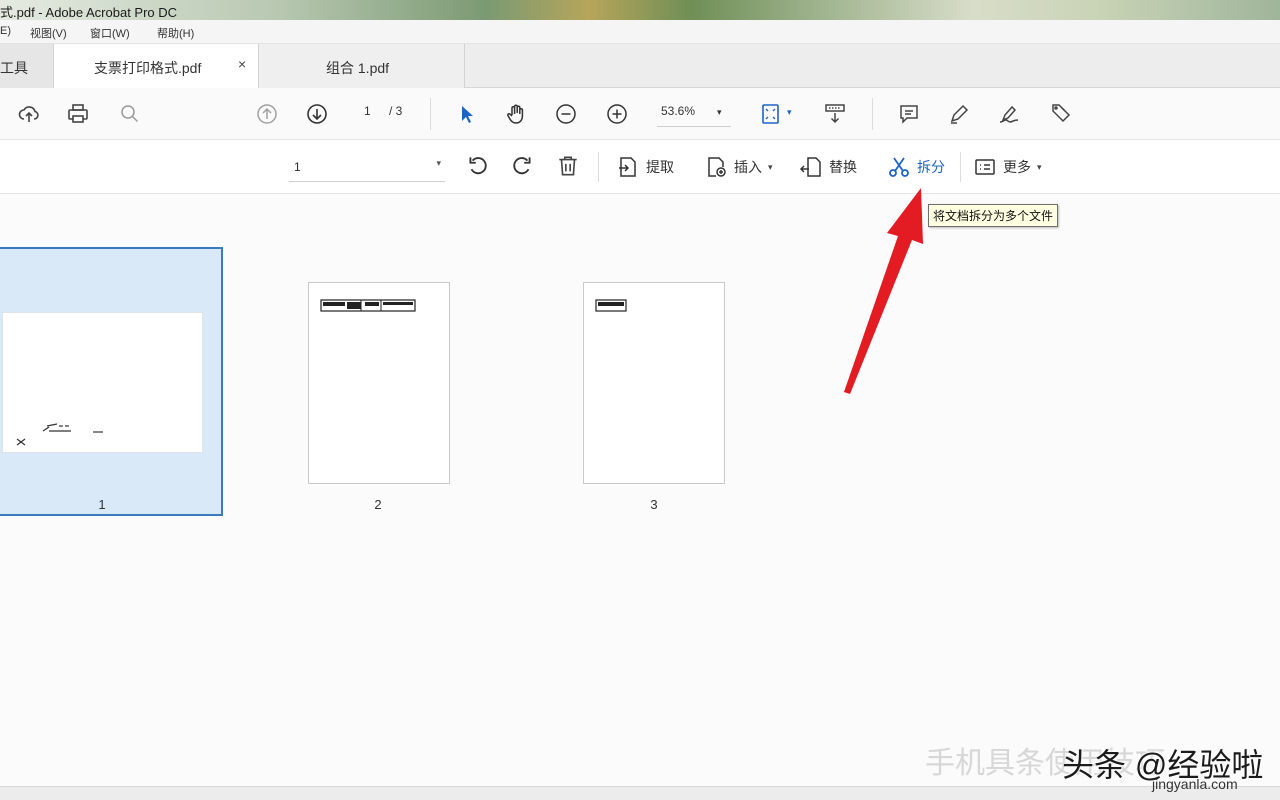  What do you see at coordinates (367, 168) in the screenshot?
I see `page-range-select: 1 ▾` at bounding box center [367, 168].